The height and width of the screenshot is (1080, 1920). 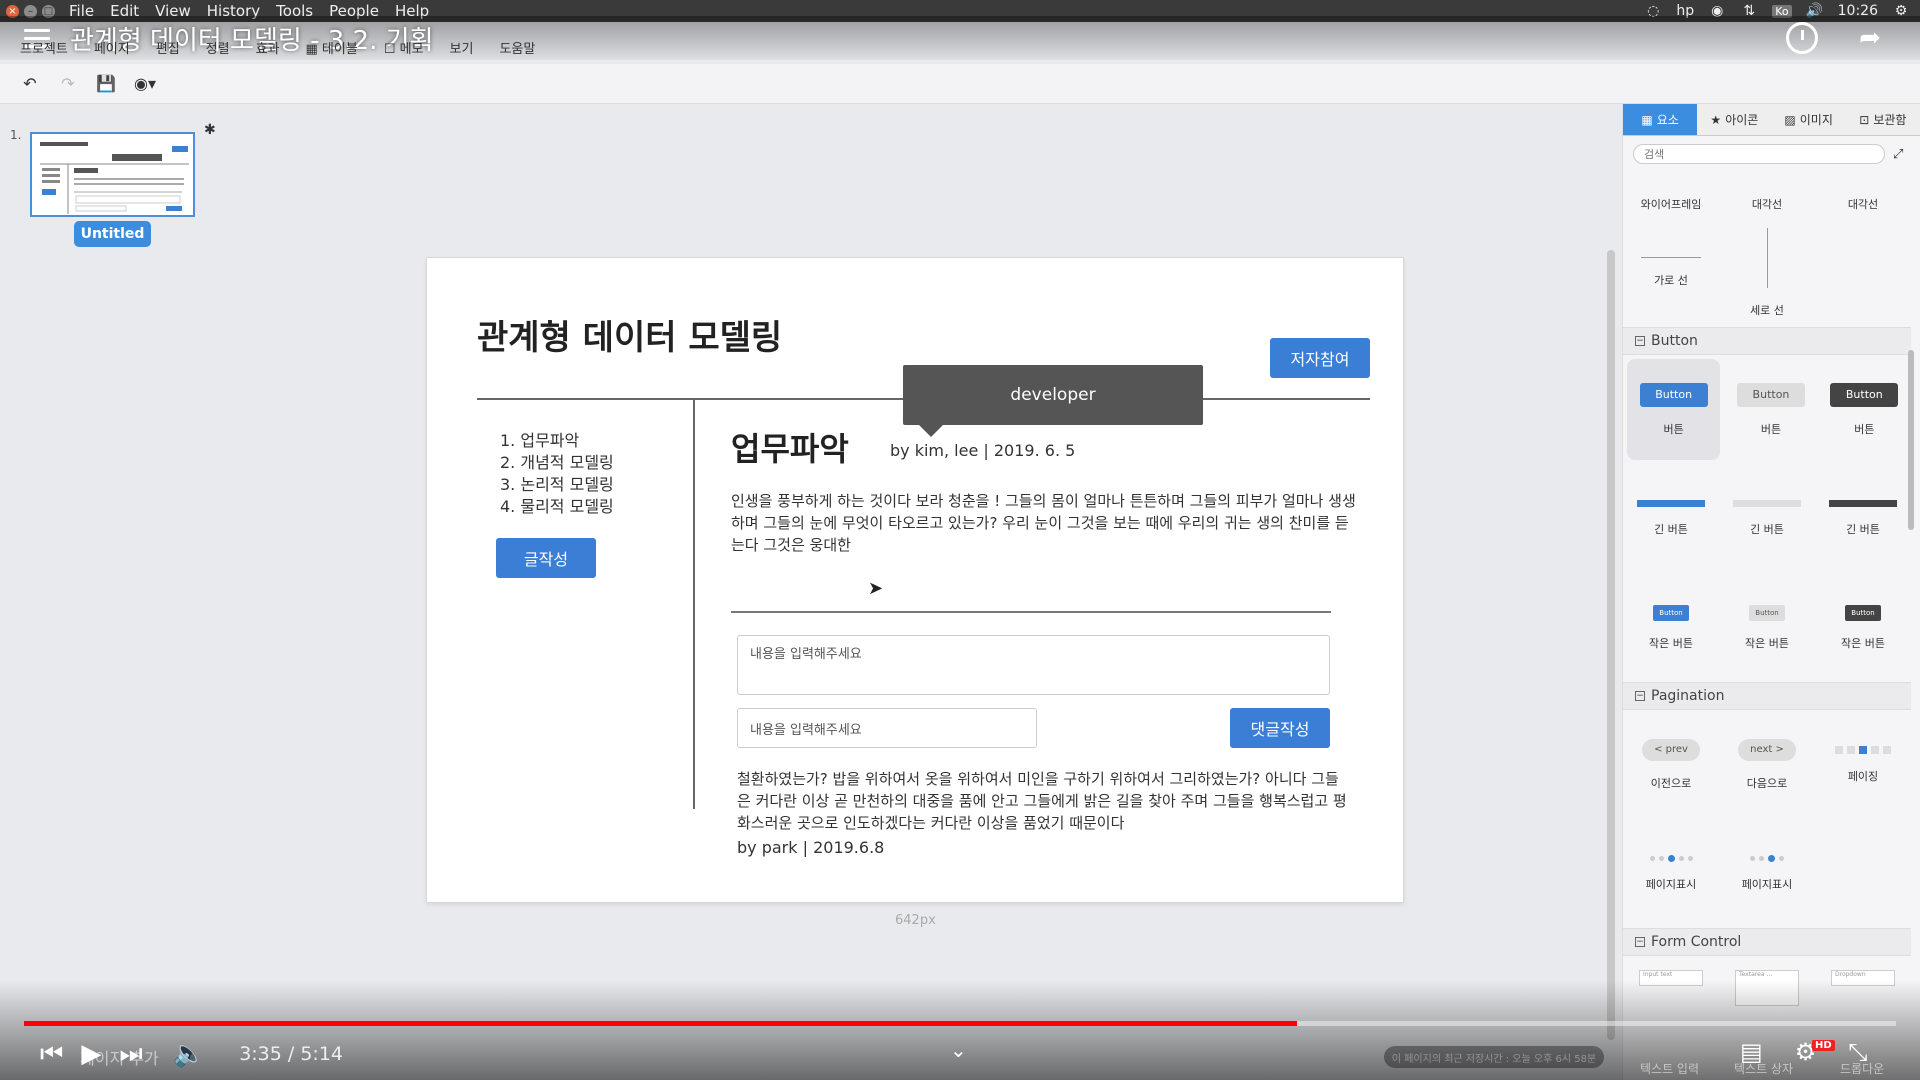 I want to click on tab-label: 아이콘, so click(x=1742, y=120).